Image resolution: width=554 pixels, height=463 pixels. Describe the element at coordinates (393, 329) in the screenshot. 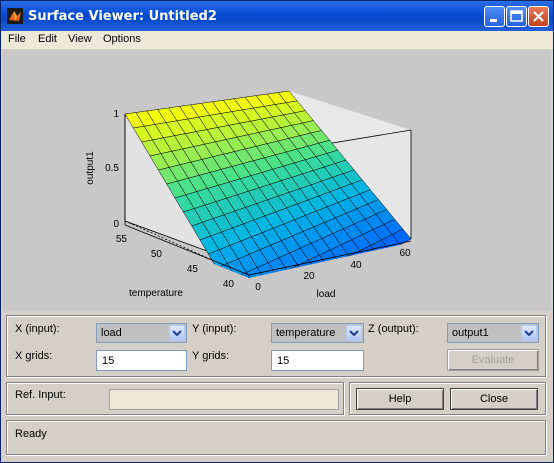

I see `z-output-label: Z (output):` at that location.